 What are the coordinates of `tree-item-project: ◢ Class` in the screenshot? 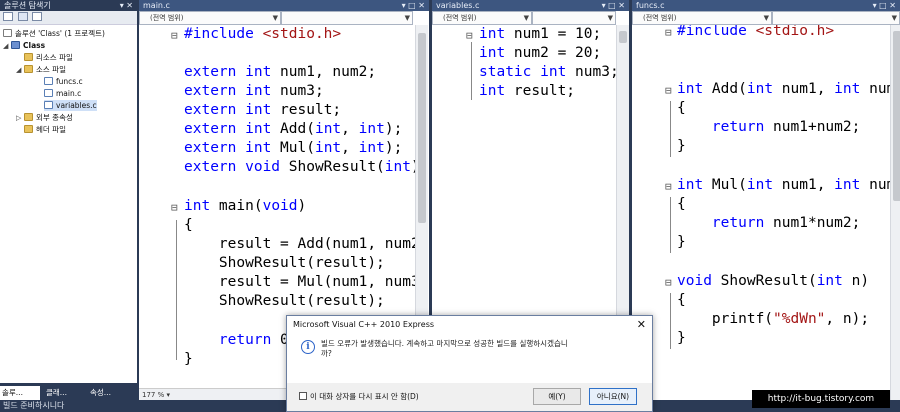 It's located at (24, 46).